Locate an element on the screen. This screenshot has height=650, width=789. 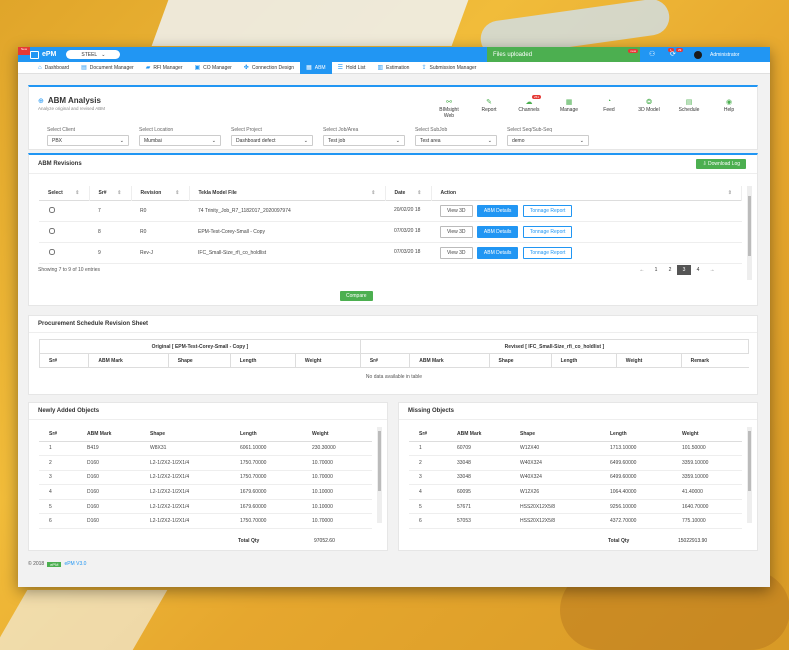
filter-select: Mumbai ⌄ is located at coordinates (180, 140).